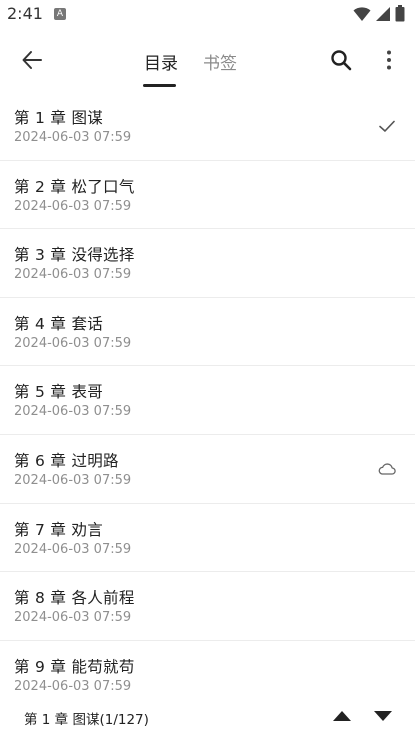  Describe the element at coordinates (25, 13) in the screenshot. I see `status-time: 2:41` at that location.